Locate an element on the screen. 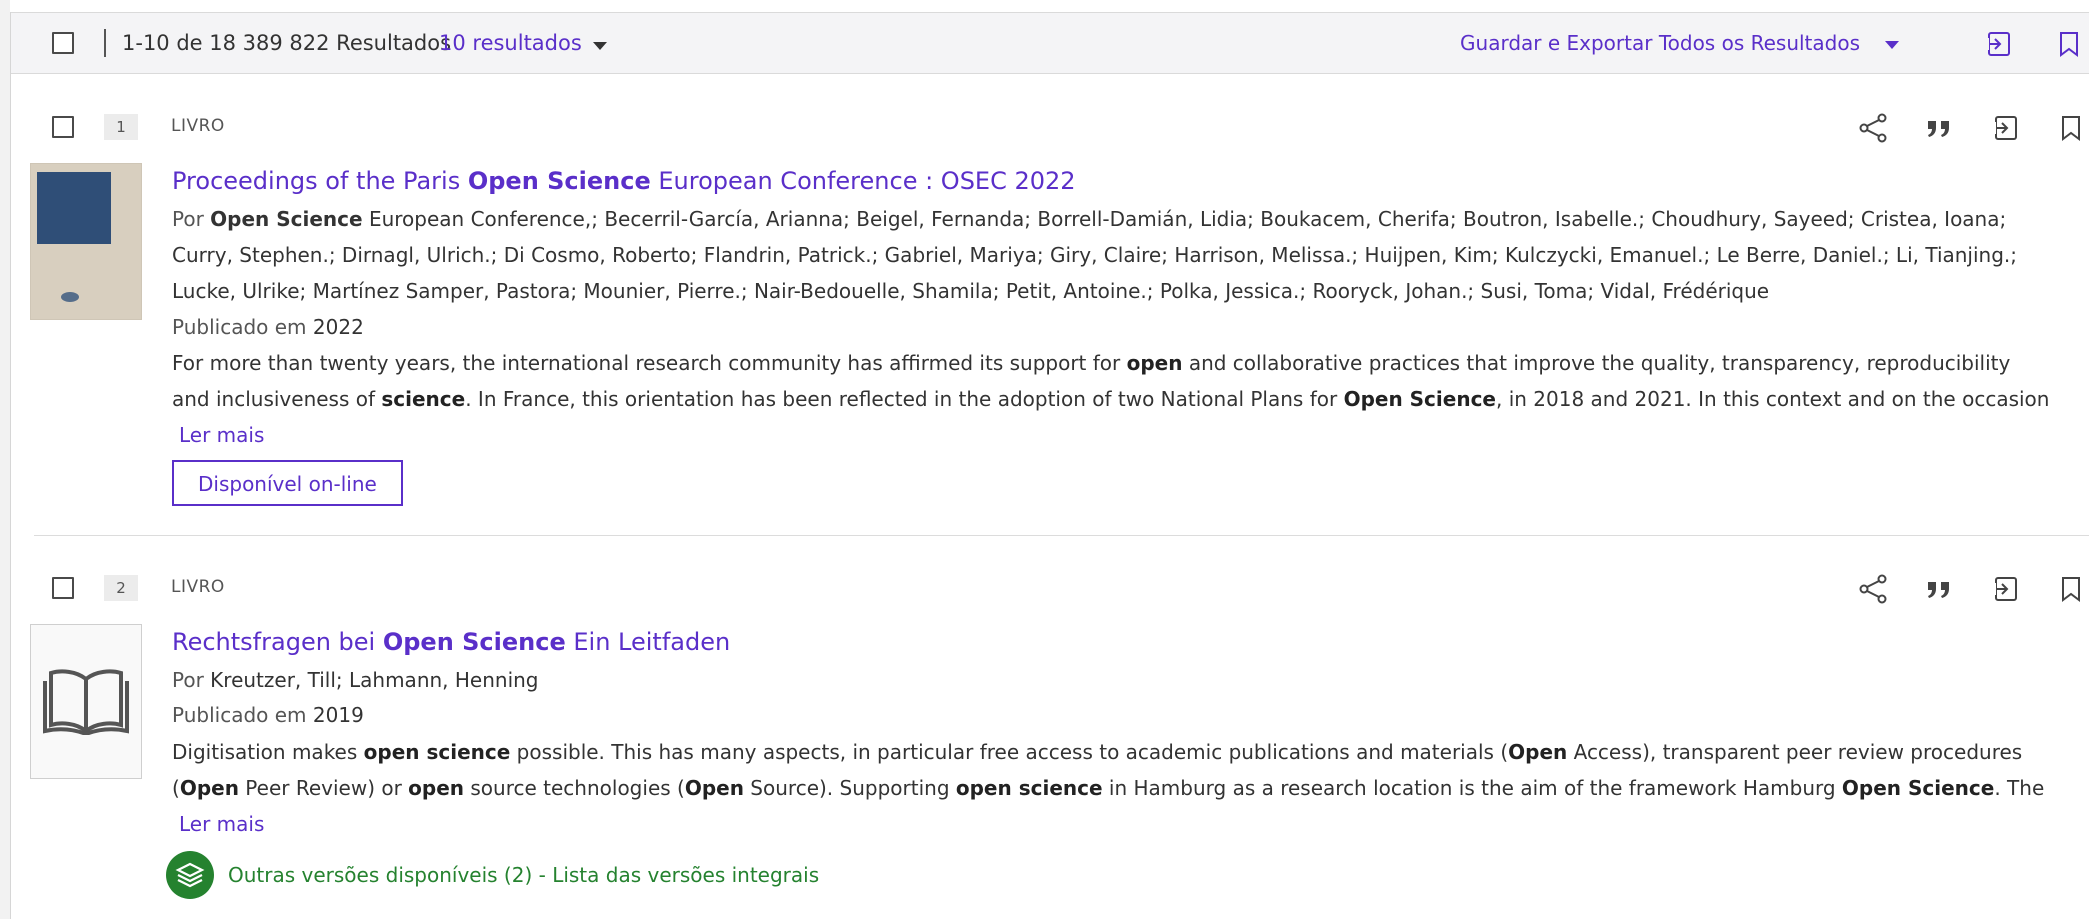 This screenshot has height=919, width=2089. book-cover-thumbnail is located at coordinates (86, 241).